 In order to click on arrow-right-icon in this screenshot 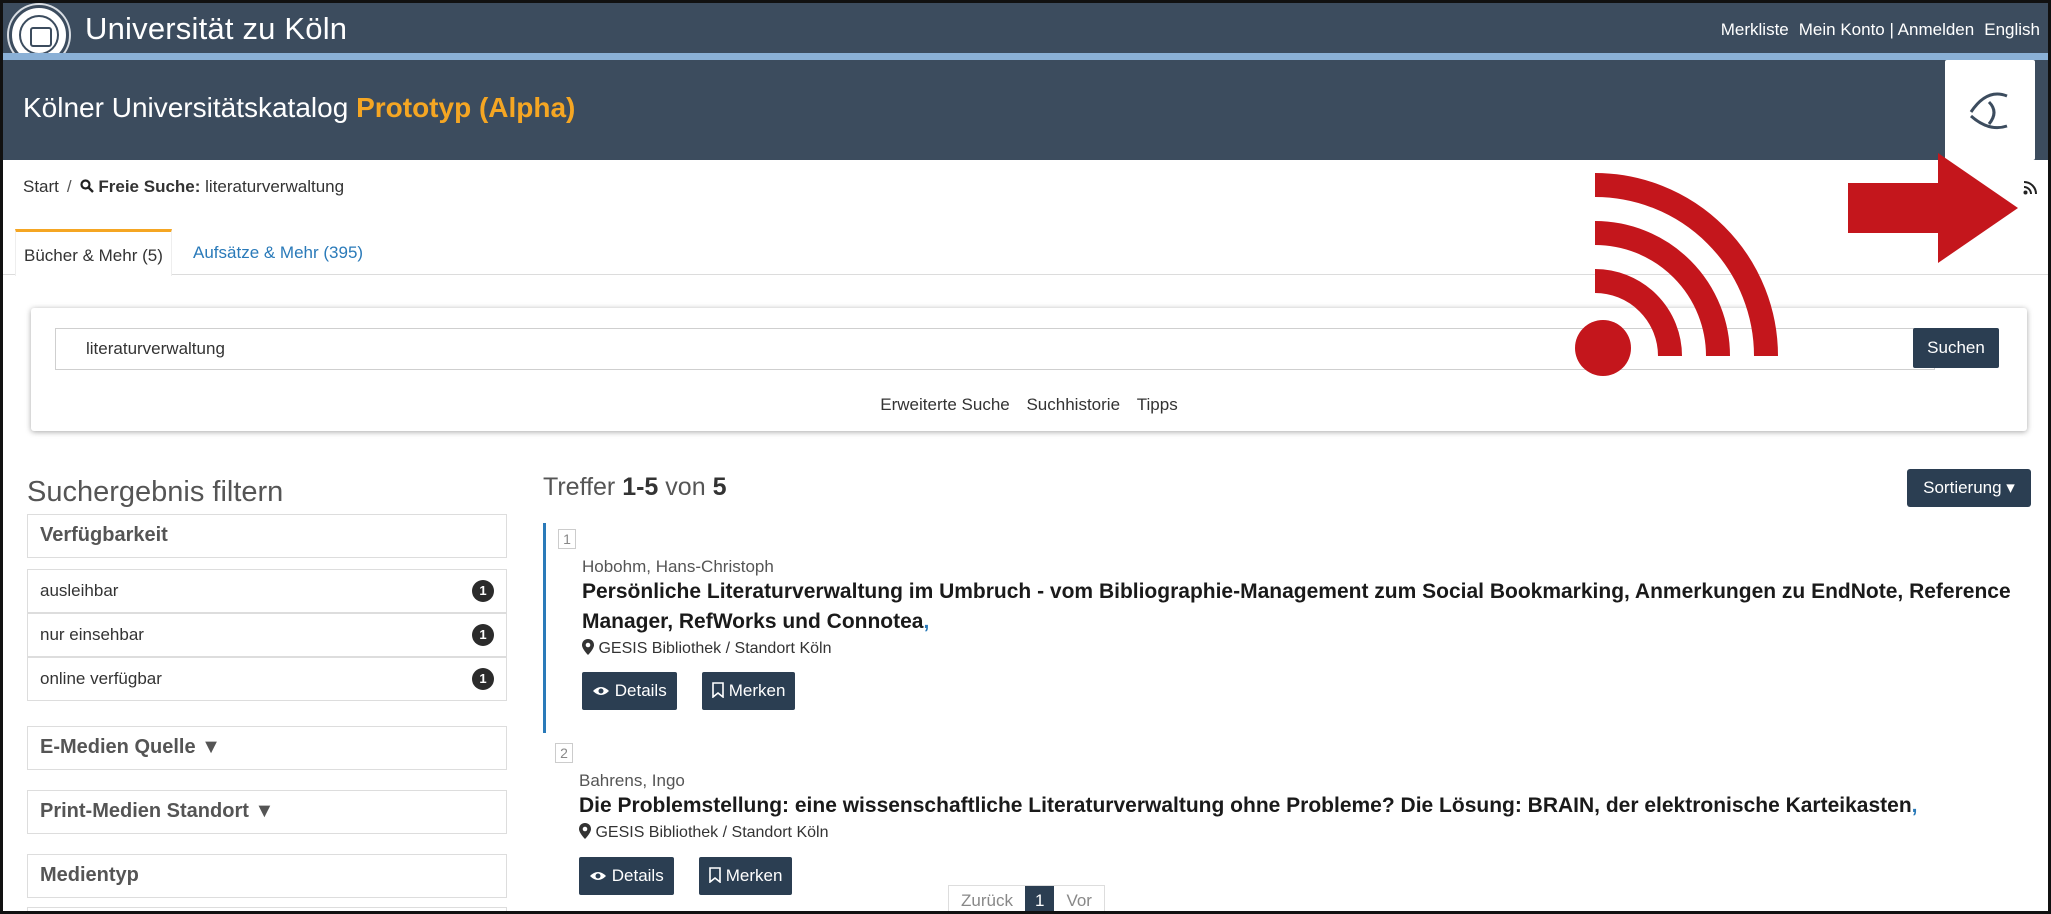, I will do `click(1933, 208)`.